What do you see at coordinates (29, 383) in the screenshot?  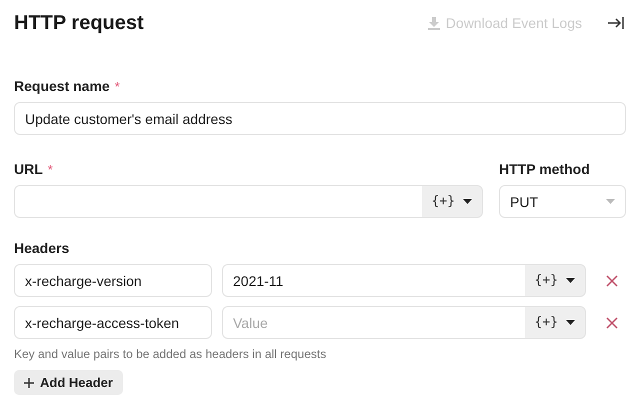 I see `plus-icon` at bounding box center [29, 383].